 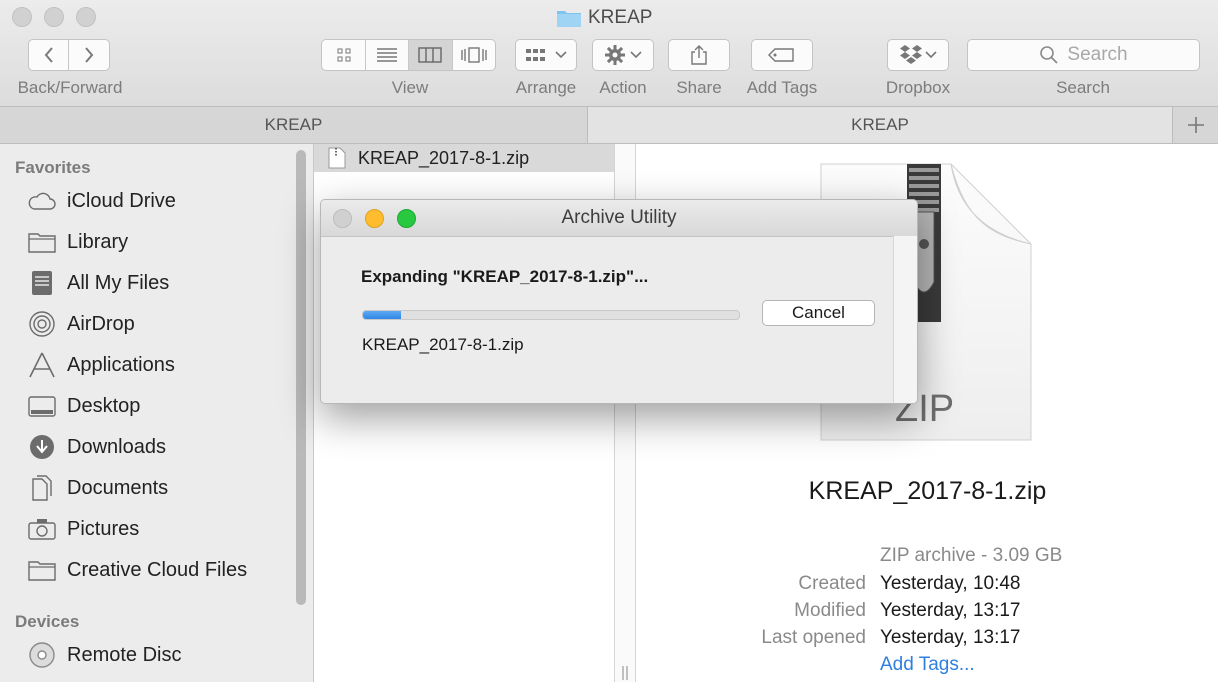 I want to click on search-placeholder: Search, so click(x=1097, y=54).